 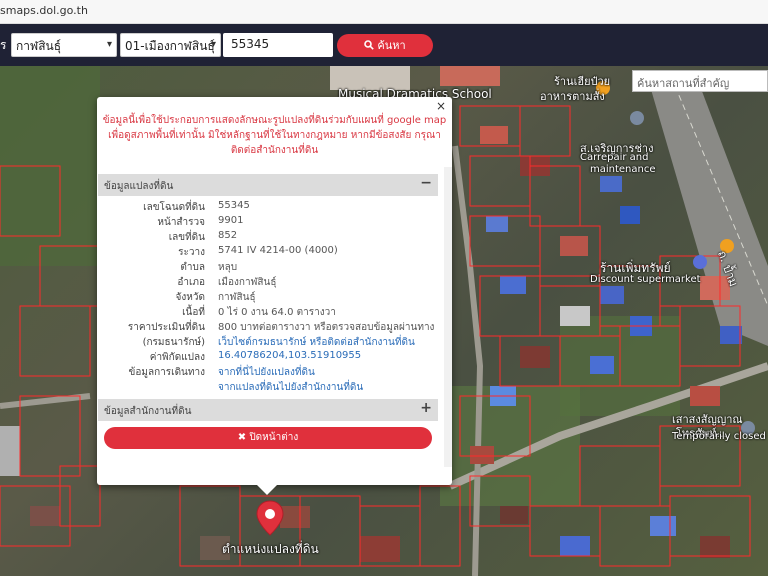 What do you see at coordinates (3, 45) in the screenshot?
I see `toolbar-label: ร` at bounding box center [3, 45].